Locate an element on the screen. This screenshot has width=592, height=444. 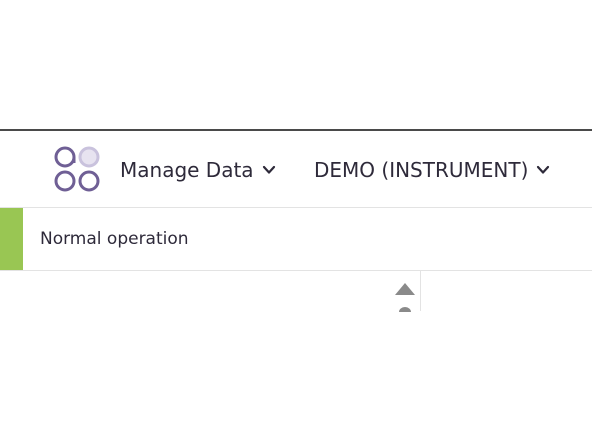
scroll-up-button is located at coordinates (405, 289).